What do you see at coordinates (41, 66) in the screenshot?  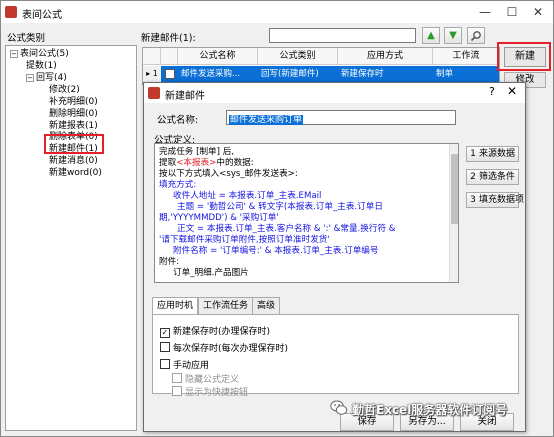 I see `tree-item-fetch: 提数(1)` at bounding box center [41, 66].